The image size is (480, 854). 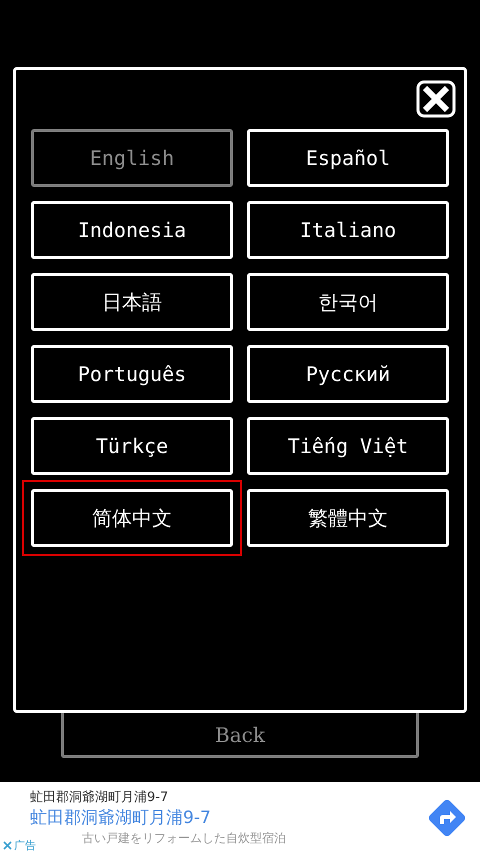 I want to click on ad-address: 虻田郡洞爺湖町月浦9-7, so click(x=100, y=798).